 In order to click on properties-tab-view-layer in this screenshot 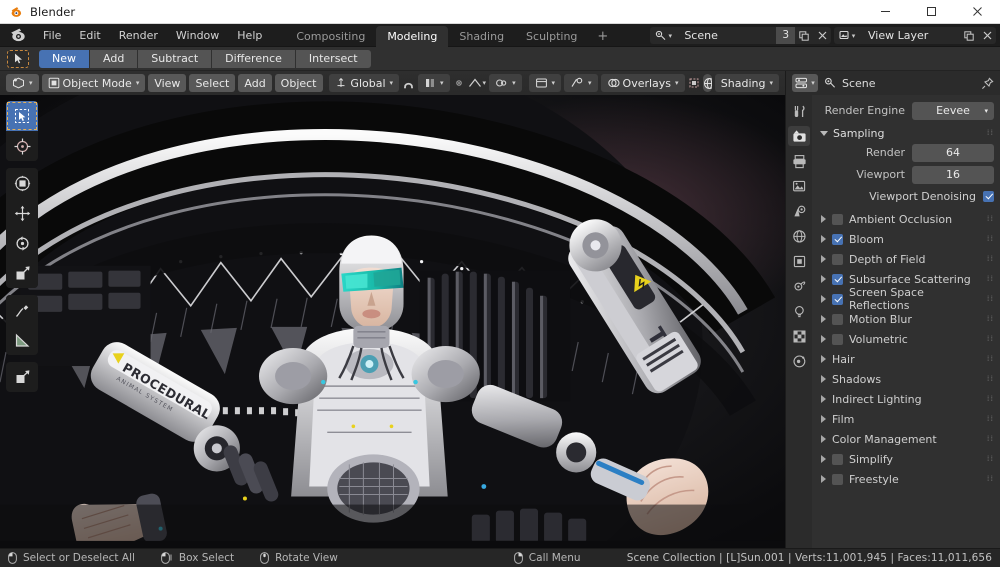, I will do `click(799, 186)`.